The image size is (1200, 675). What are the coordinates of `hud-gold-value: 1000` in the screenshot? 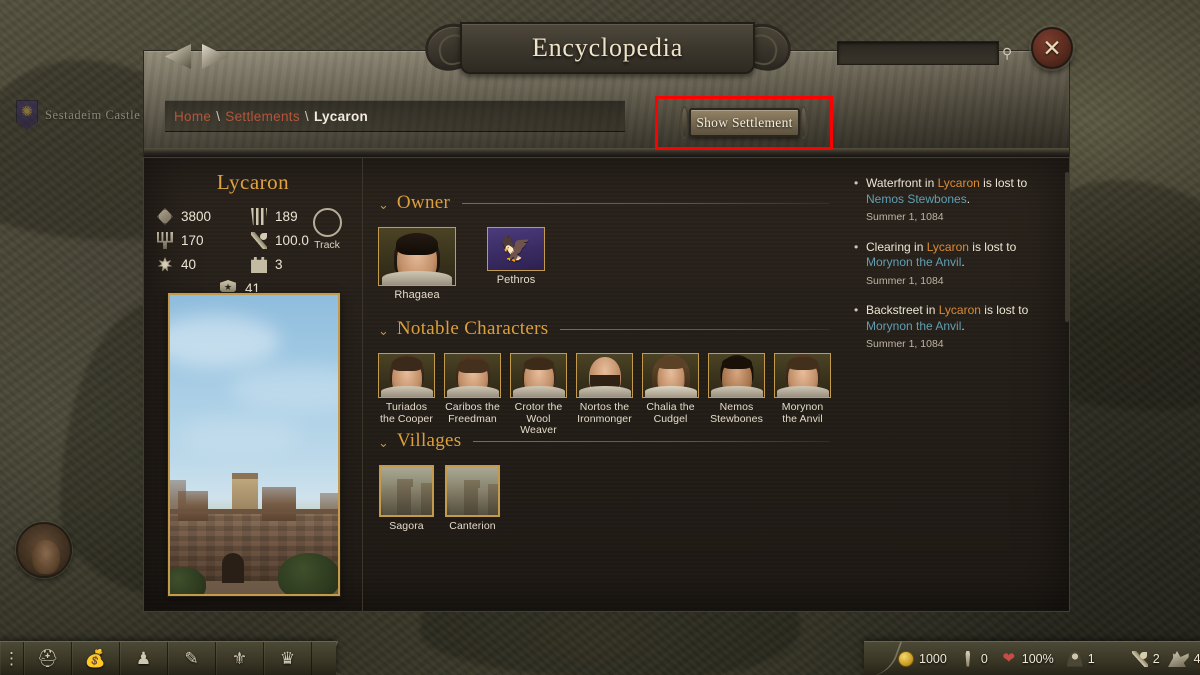 It's located at (933, 658).